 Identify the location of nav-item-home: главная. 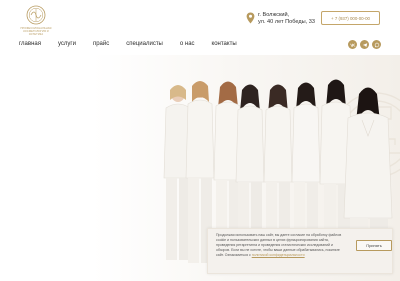
(30, 44).